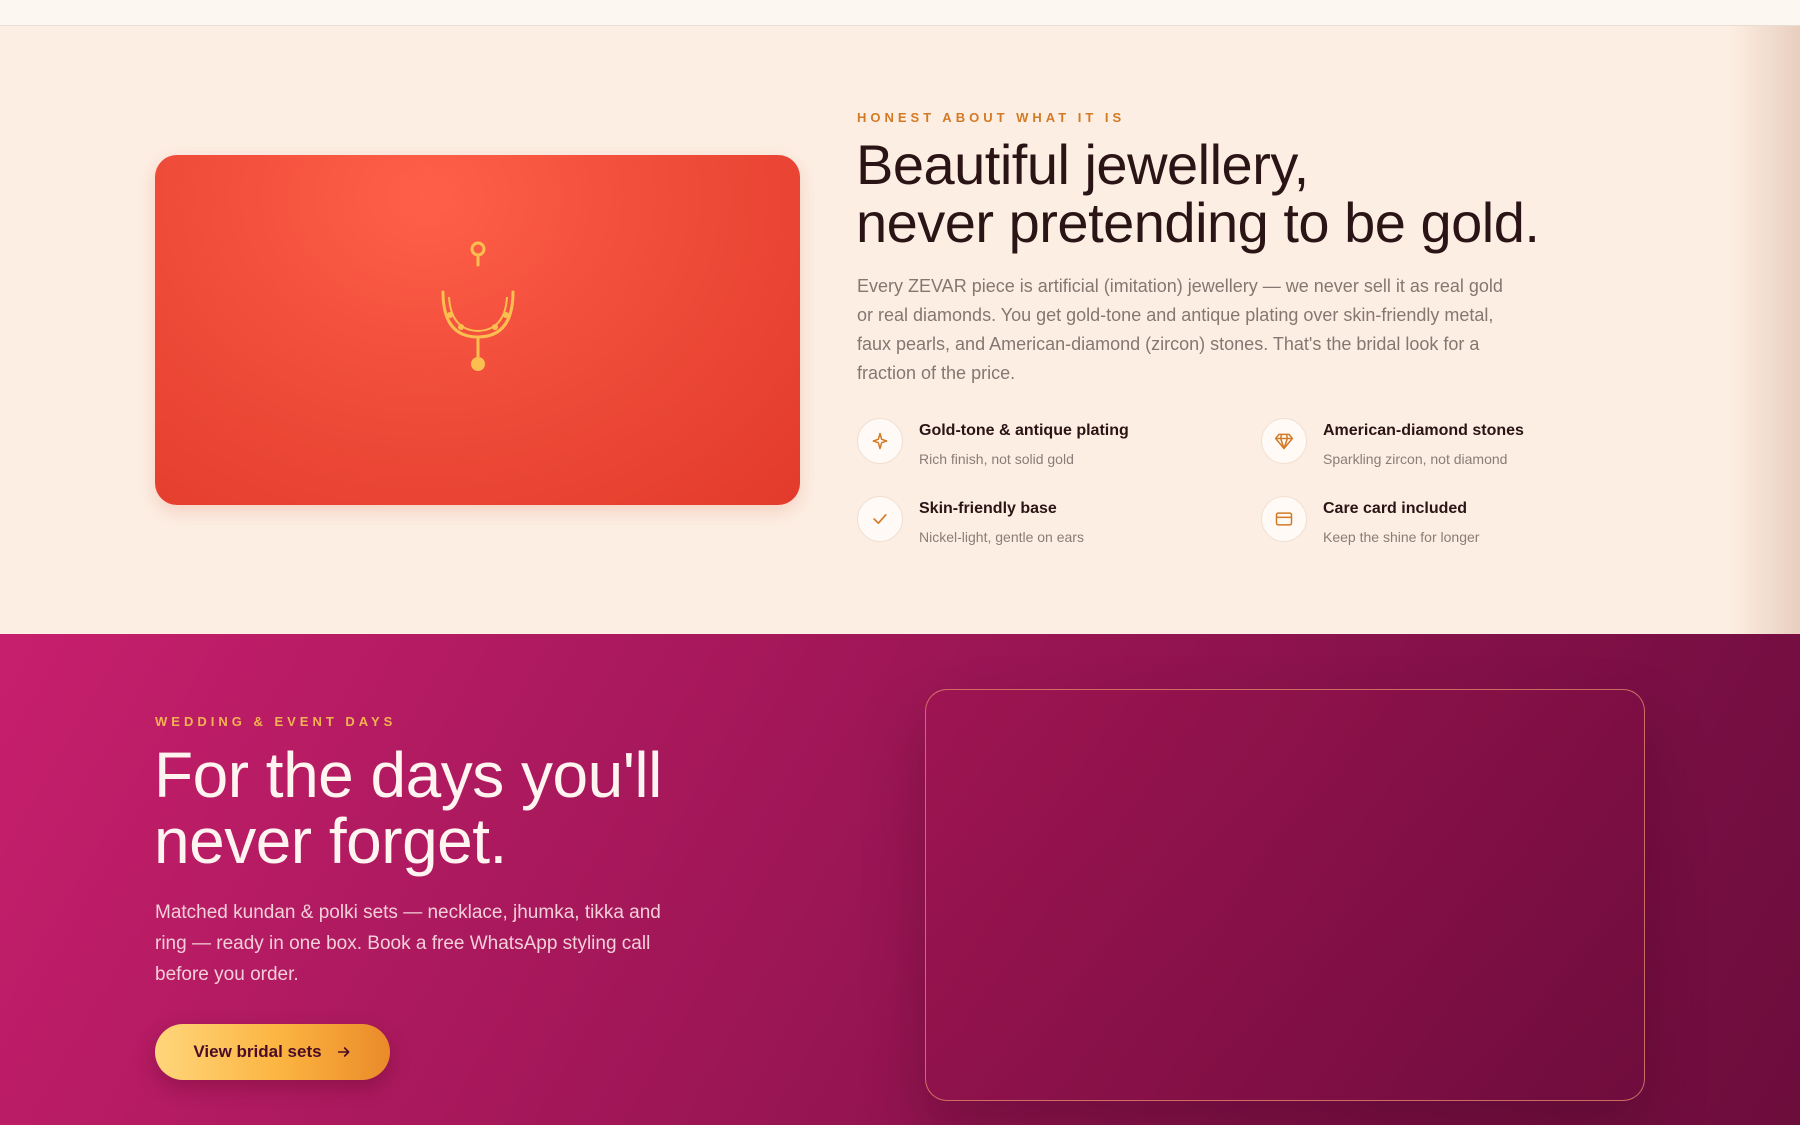 The image size is (1800, 1125). I want to click on feature-title: Gold-tone & antique plating, so click(1024, 430).